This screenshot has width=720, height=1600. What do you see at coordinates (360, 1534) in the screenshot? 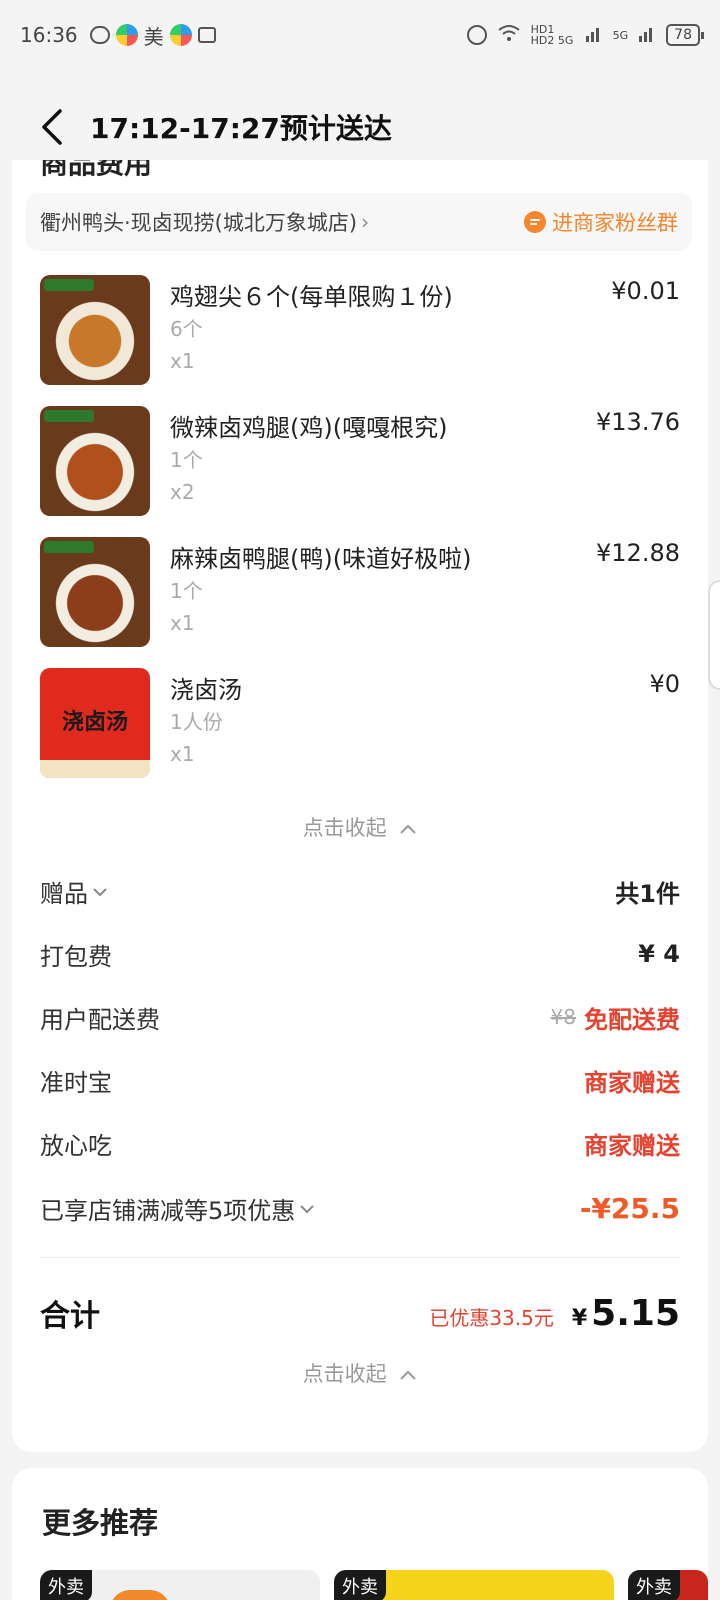
I see `recommend-card: 更多推荐 外卖 外卖 外卖` at bounding box center [360, 1534].